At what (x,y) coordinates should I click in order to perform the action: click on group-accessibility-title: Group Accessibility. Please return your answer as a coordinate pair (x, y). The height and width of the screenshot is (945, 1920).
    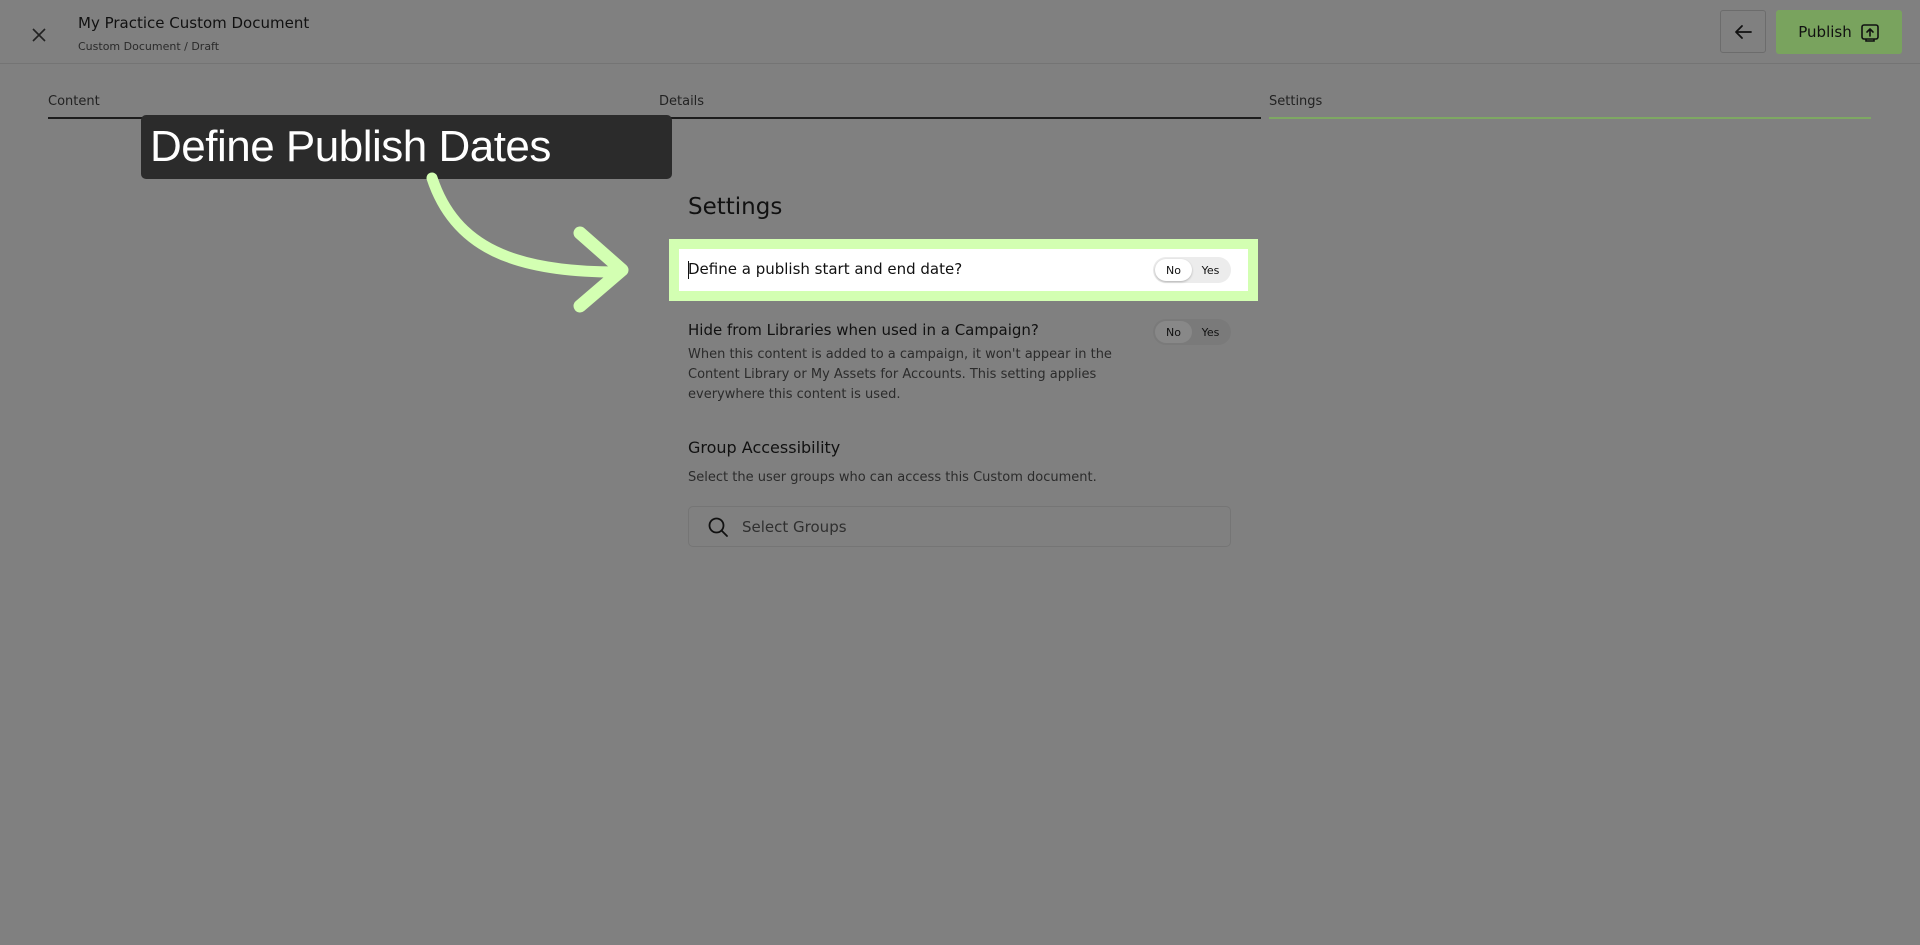
    Looking at the image, I should click on (764, 447).